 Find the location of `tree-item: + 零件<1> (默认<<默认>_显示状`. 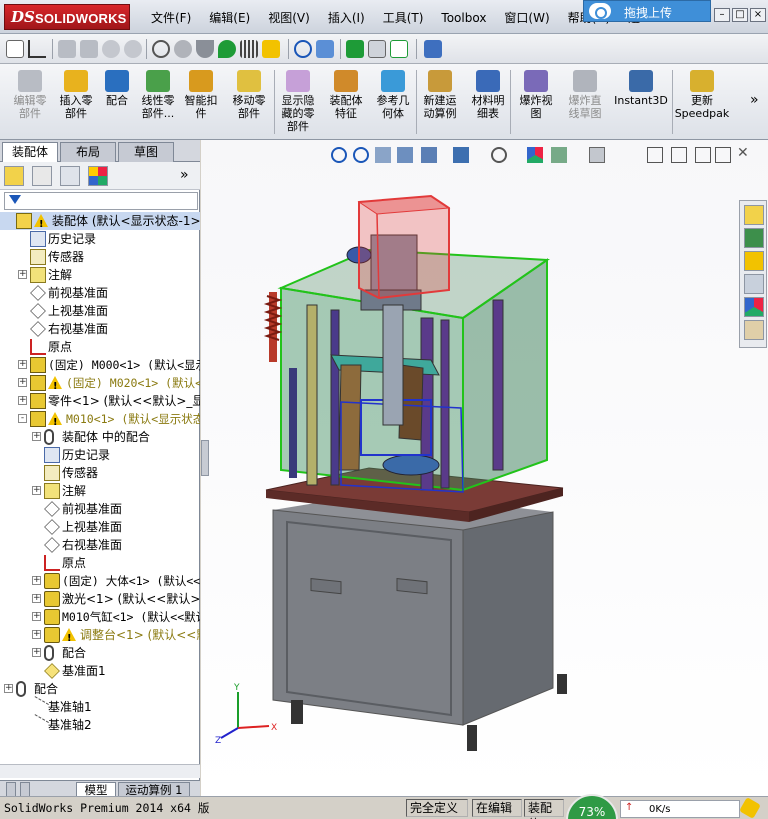

tree-item: + 零件<1> (默认<<默认>_显示状 is located at coordinates (100, 401).